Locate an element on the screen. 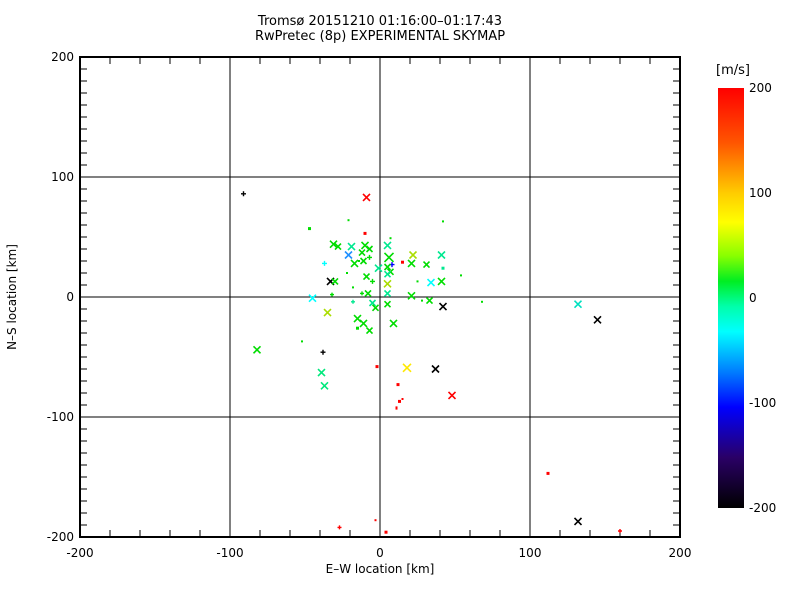  x-tick-label: 200 is located at coordinates (680, 553).